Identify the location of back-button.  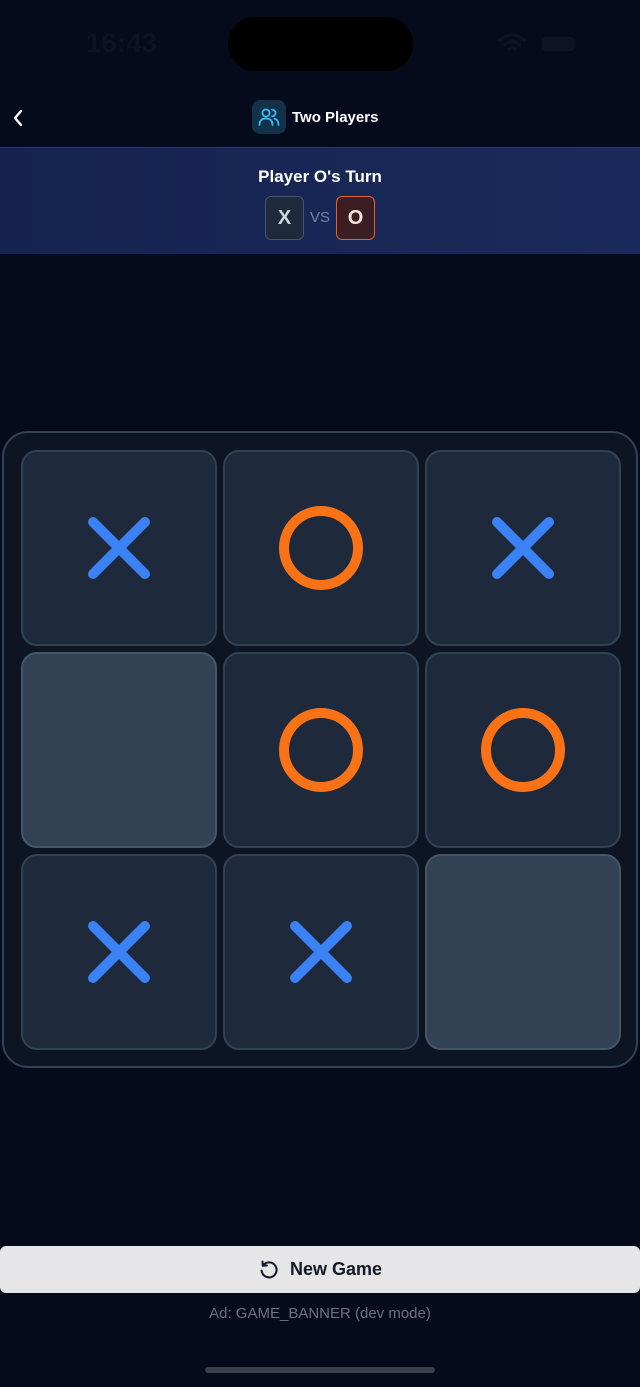
(18, 118).